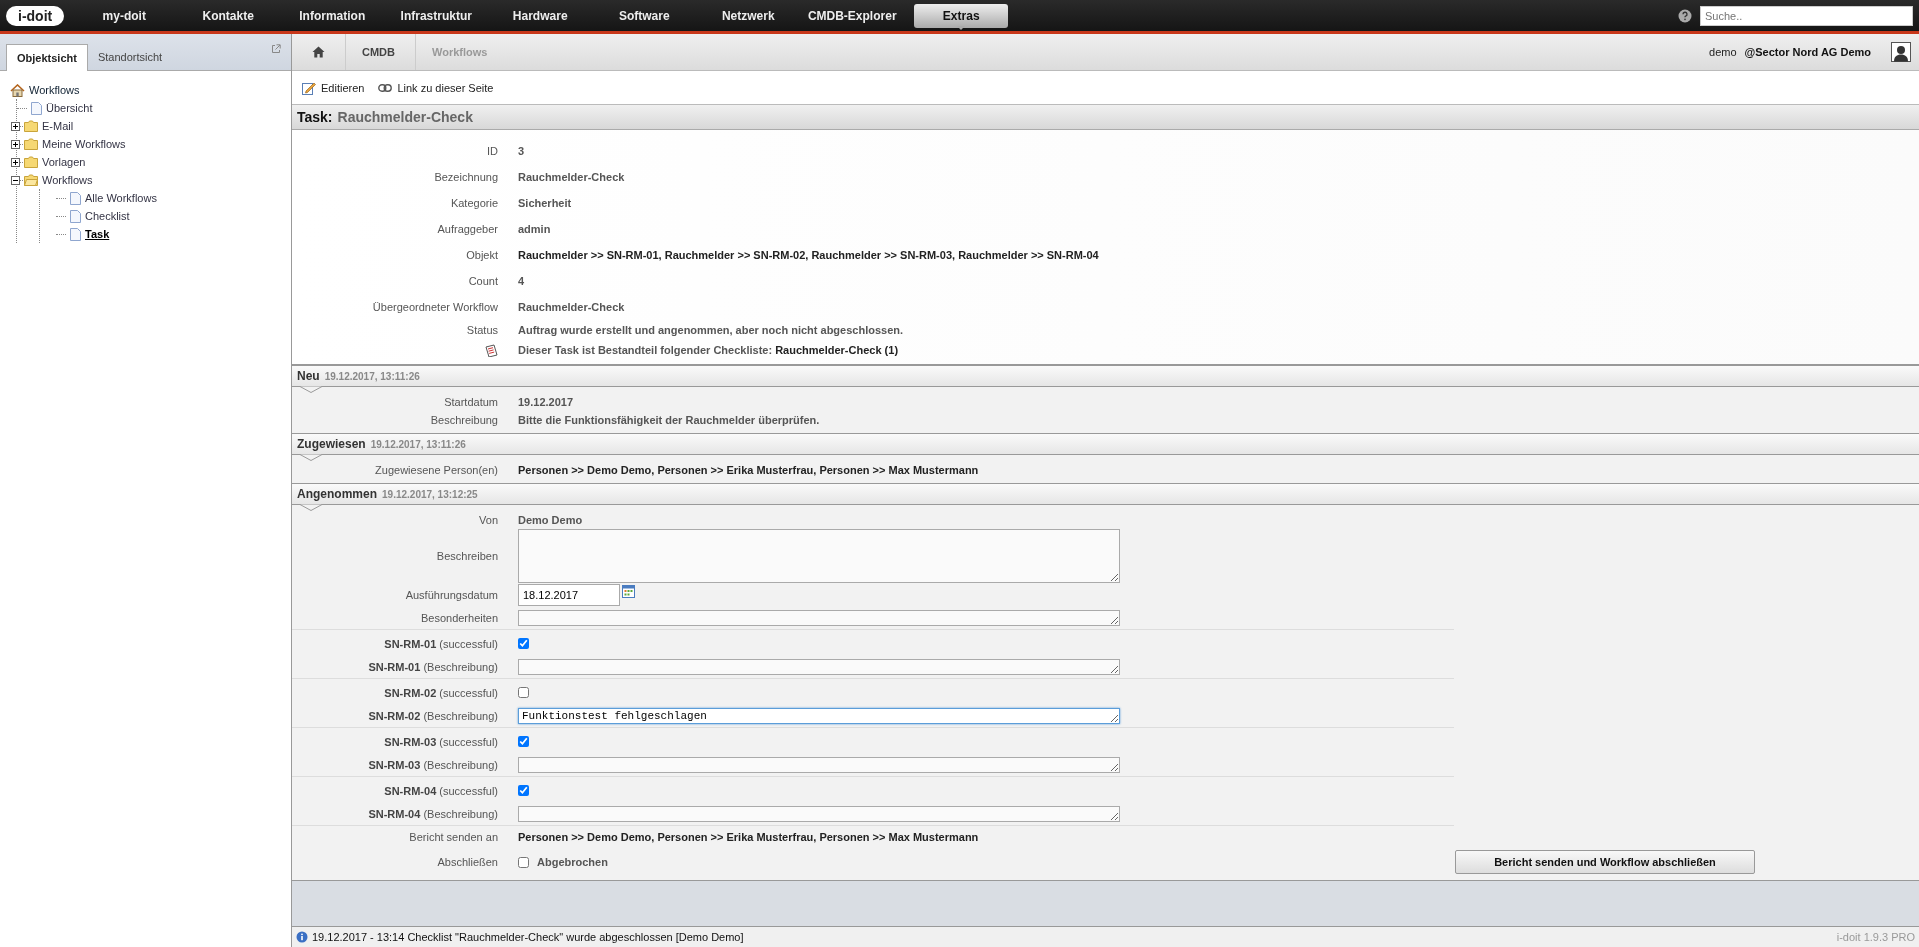  I want to click on section-timestamp: 19.12.2017, 13:12:25, so click(430, 494).